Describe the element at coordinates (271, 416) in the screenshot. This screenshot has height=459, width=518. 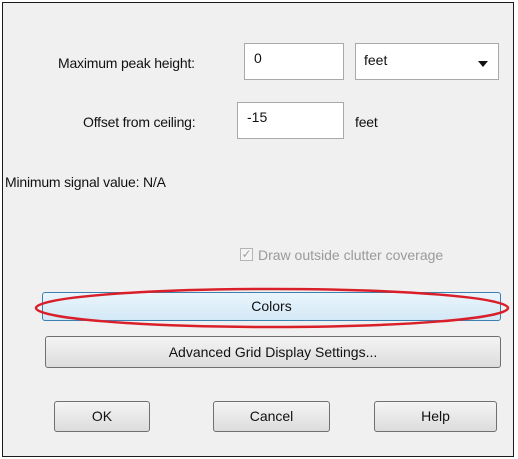
I see `cancel-button: Cancel` at that location.